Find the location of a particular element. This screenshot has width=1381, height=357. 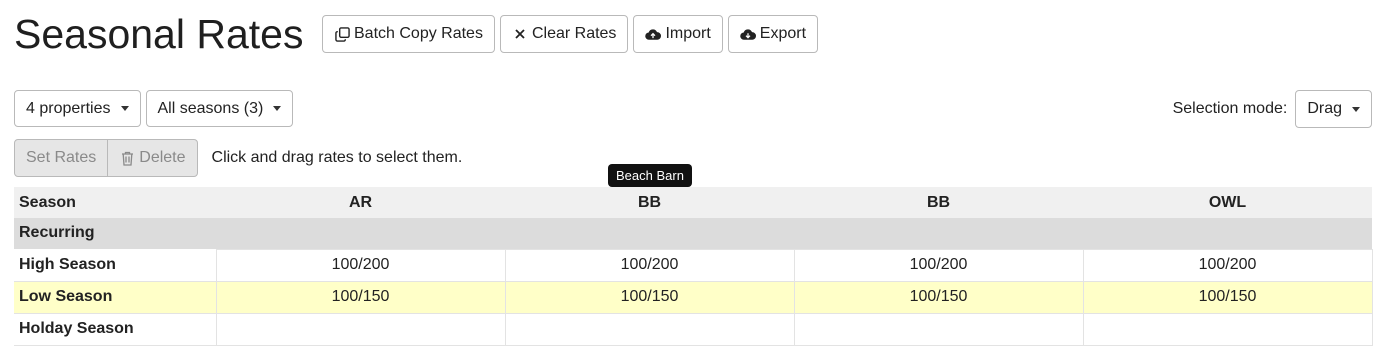

group-row: Recurring is located at coordinates (693, 233).